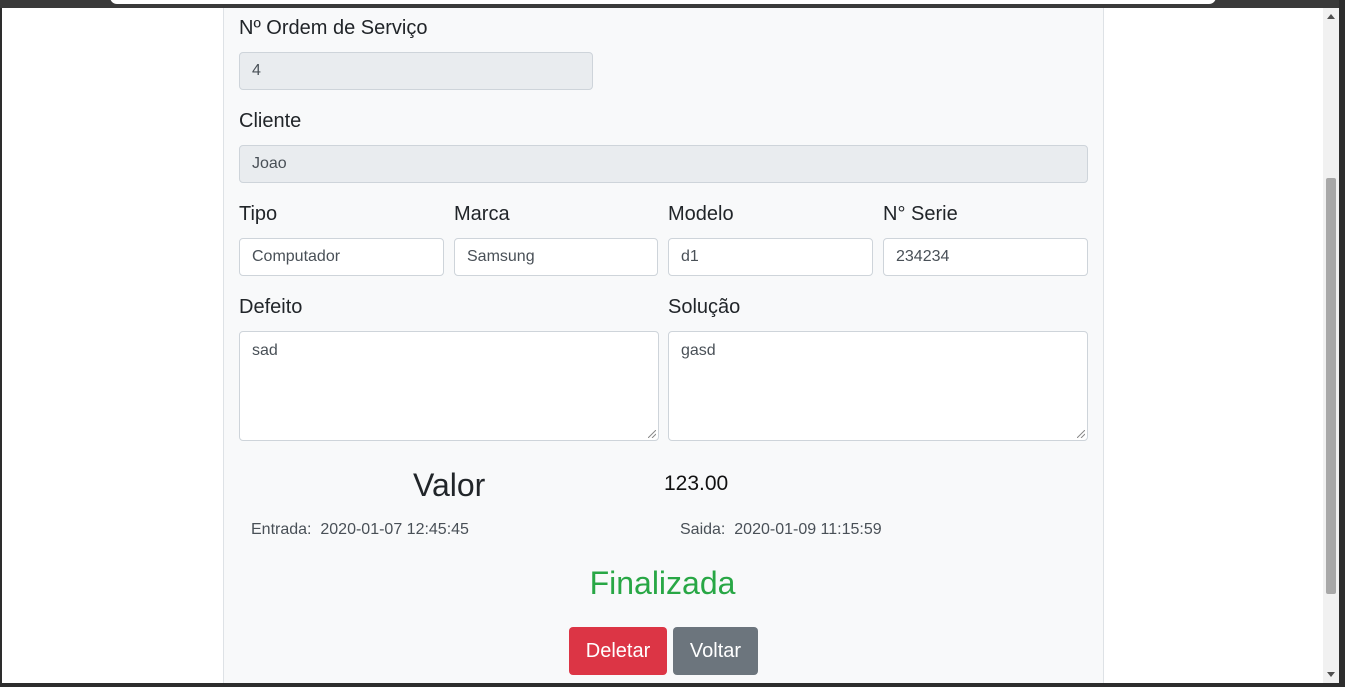 The width and height of the screenshot is (1345, 687). Describe the element at coordinates (663, 164) in the screenshot. I see `cliente-field: Joao` at that location.